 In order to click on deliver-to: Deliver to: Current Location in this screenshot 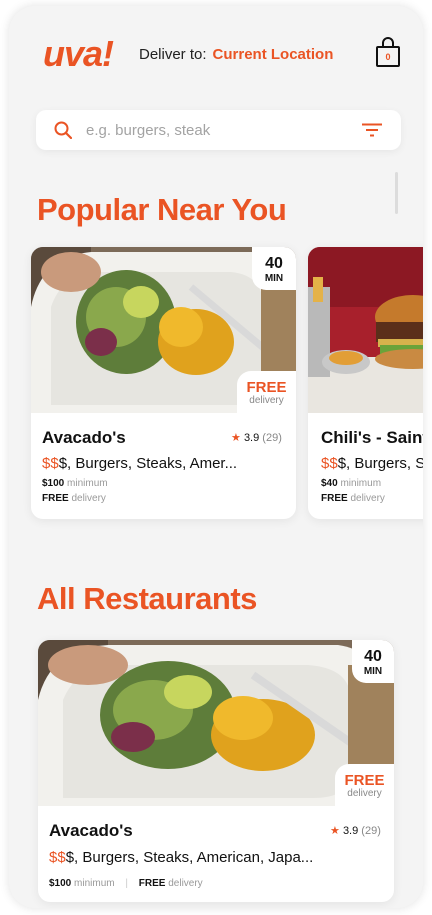, I will do `click(236, 54)`.